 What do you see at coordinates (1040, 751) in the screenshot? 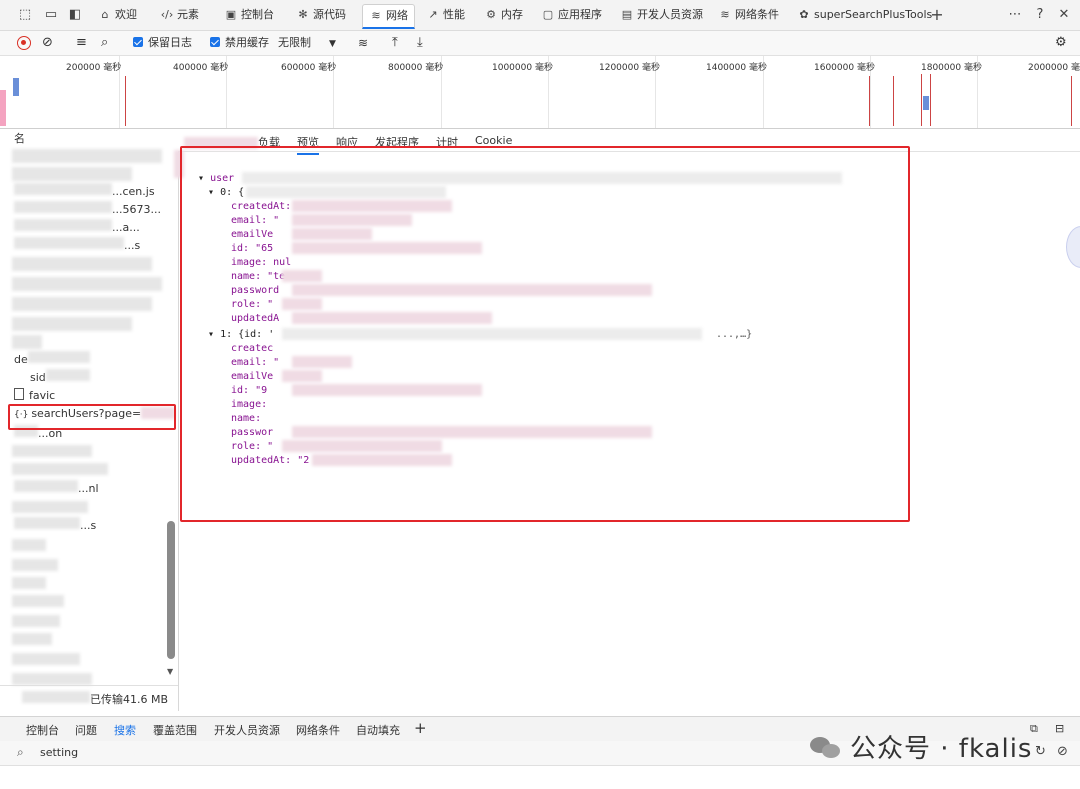
I see `refresh-icon: ↻` at bounding box center [1040, 751].